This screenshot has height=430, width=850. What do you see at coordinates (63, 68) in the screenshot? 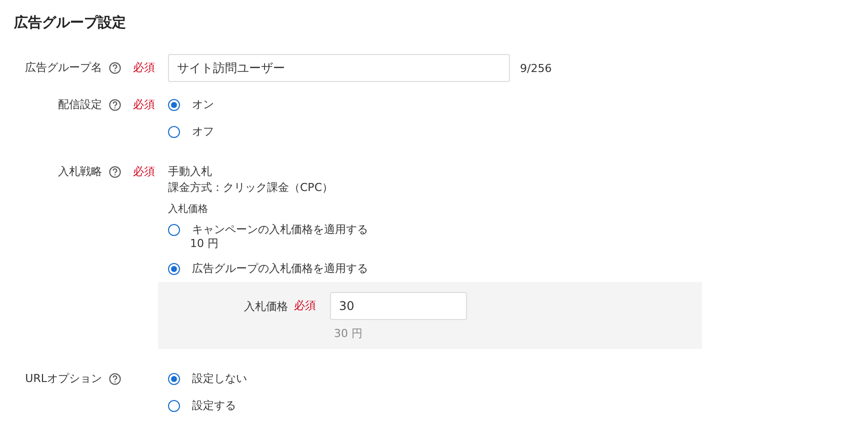
I see `field-label: 広告グループ名` at bounding box center [63, 68].